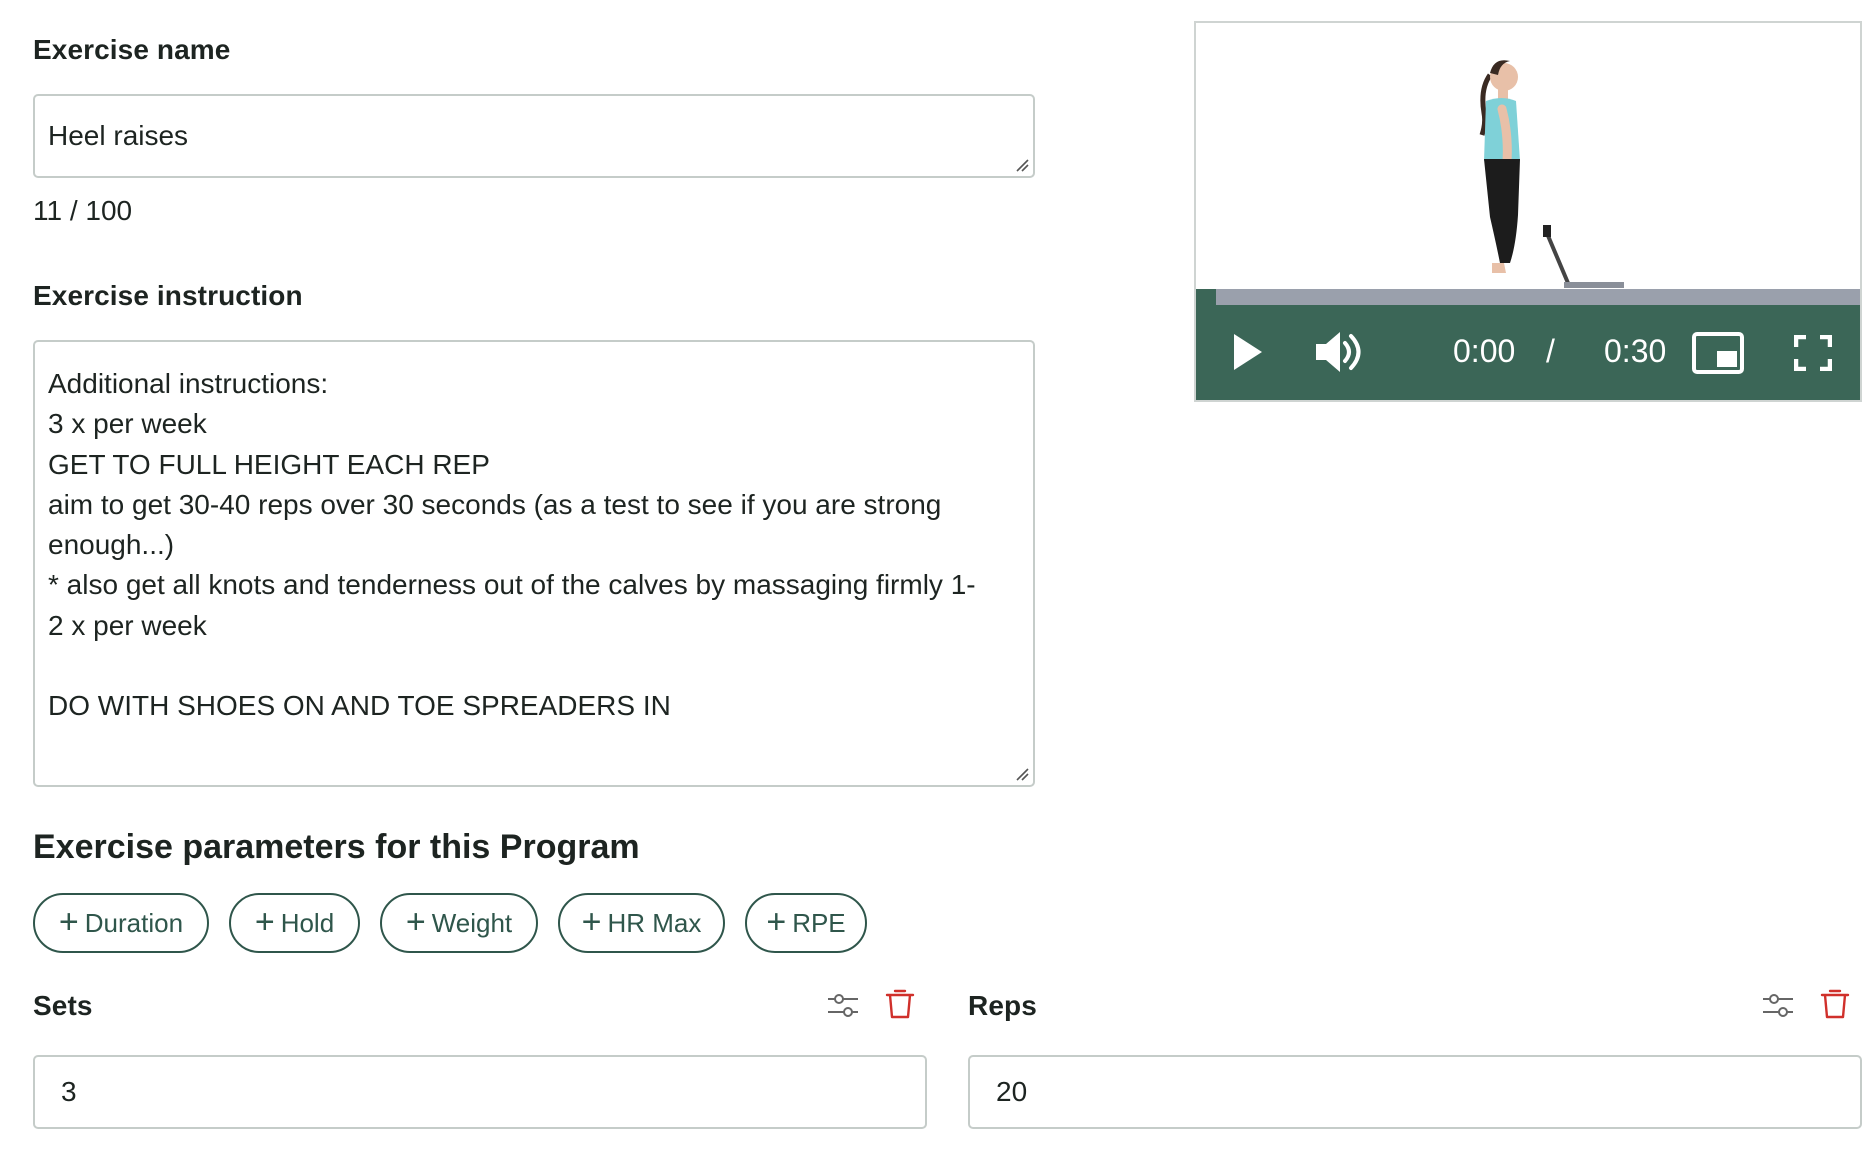  I want to click on instruction-line, so click(540, 666).